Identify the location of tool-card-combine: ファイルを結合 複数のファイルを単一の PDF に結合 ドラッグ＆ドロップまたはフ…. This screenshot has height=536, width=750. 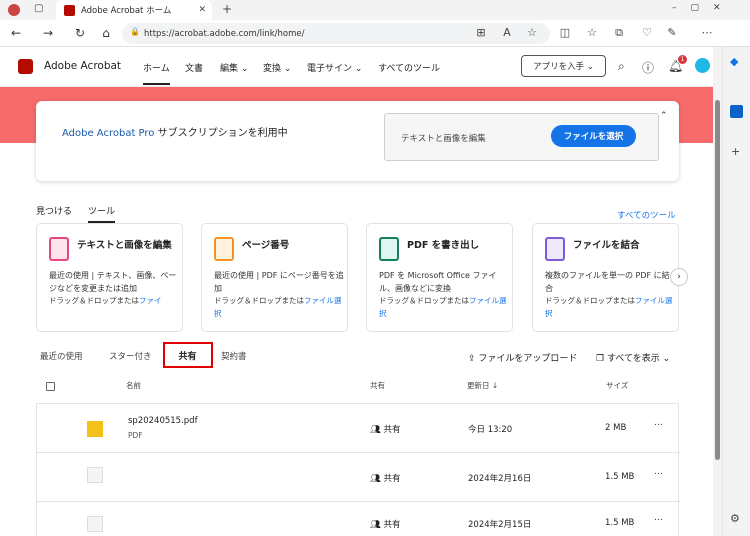
(605, 277).